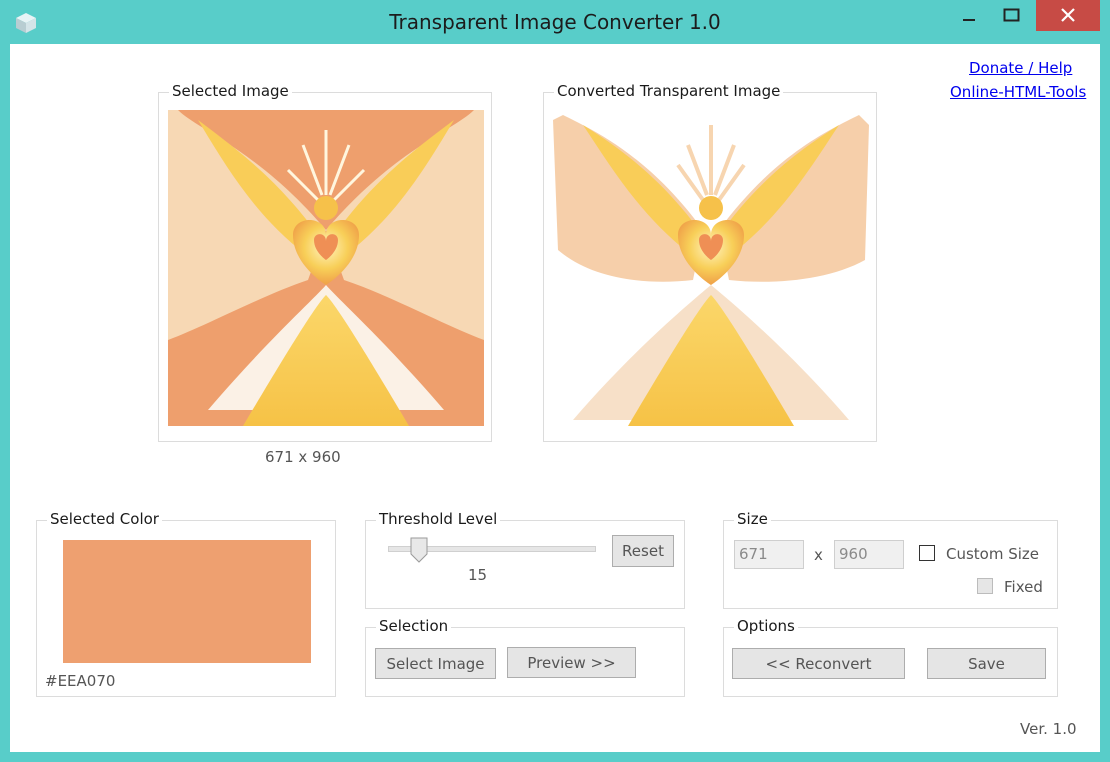 Image resolution: width=1110 pixels, height=762 pixels. What do you see at coordinates (869, 554) in the screenshot?
I see `height-input: 960` at bounding box center [869, 554].